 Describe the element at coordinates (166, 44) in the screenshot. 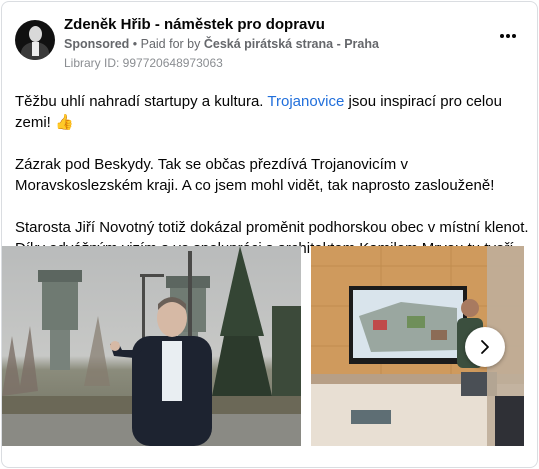

I see `paid-for-label: • Paid for by` at that location.